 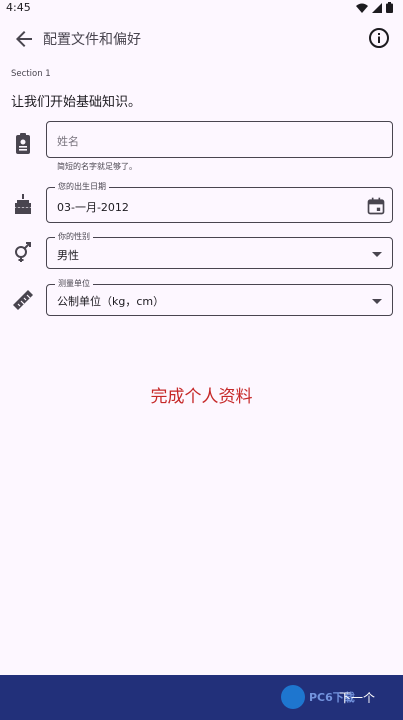 I want to click on page-title: 配置文件和偏好, so click(x=92, y=40).